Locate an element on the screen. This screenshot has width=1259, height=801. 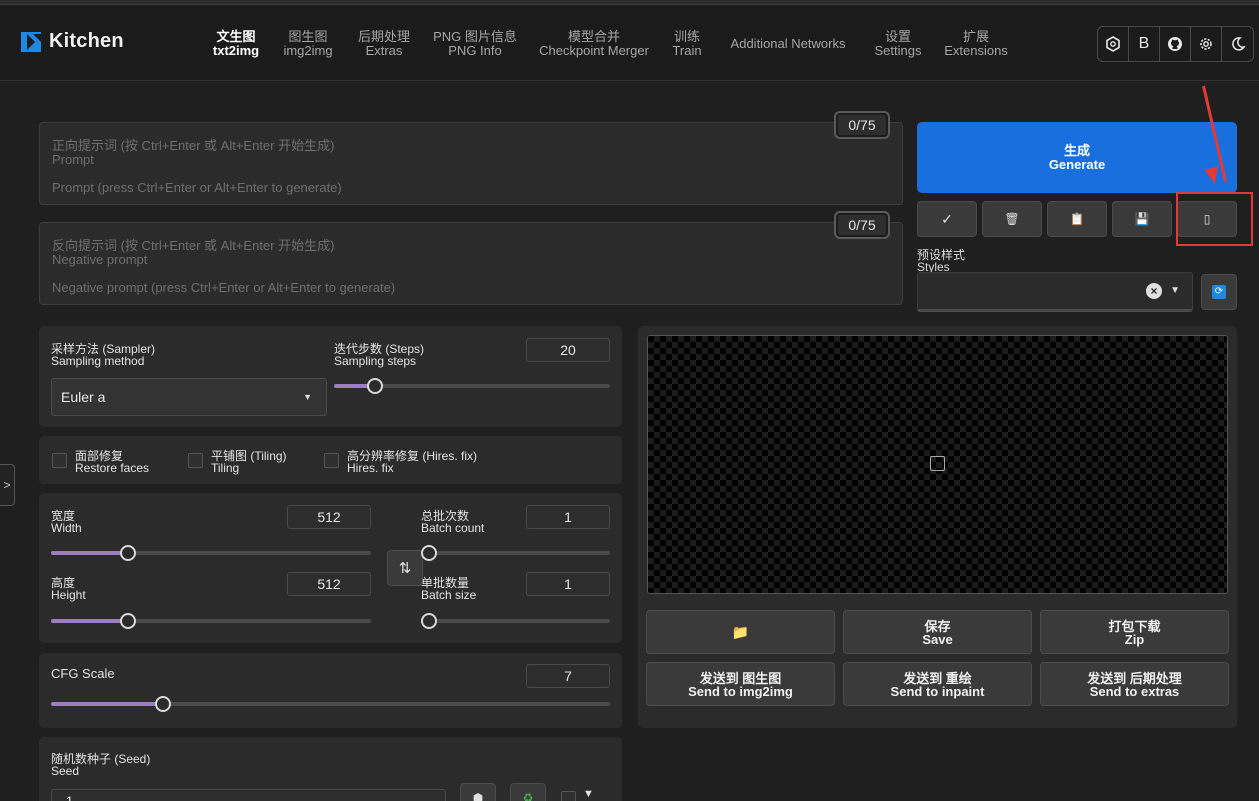
batch-count-slider is located at coordinates (515, 553).